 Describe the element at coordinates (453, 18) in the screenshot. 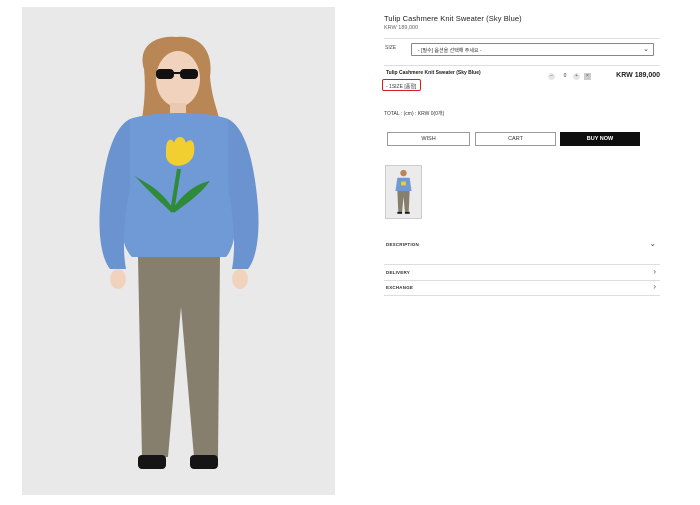

I see `product-title: Tulip Cashmere Knit Sweater (Sky Blue)` at that location.